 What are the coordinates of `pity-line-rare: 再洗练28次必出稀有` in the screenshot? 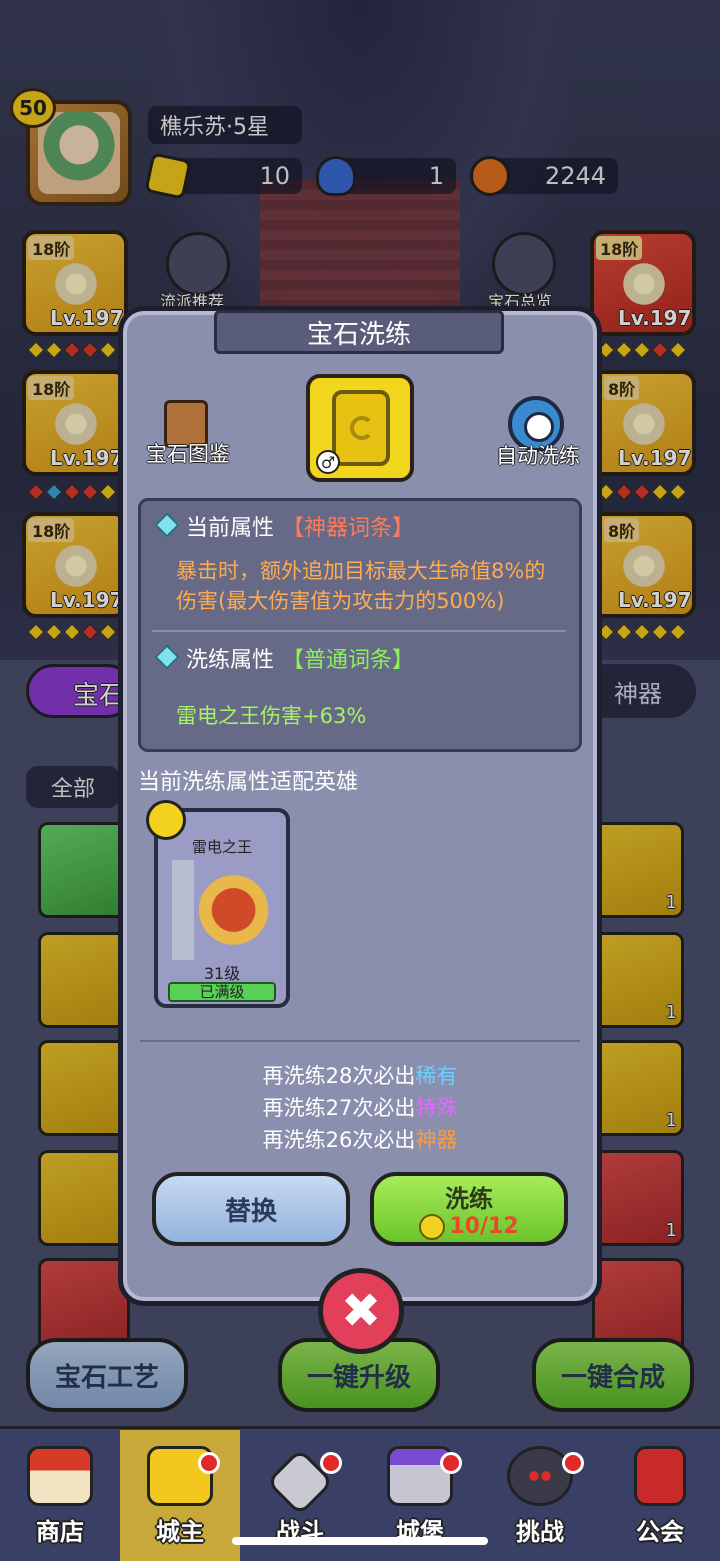 It's located at (360, 1076).